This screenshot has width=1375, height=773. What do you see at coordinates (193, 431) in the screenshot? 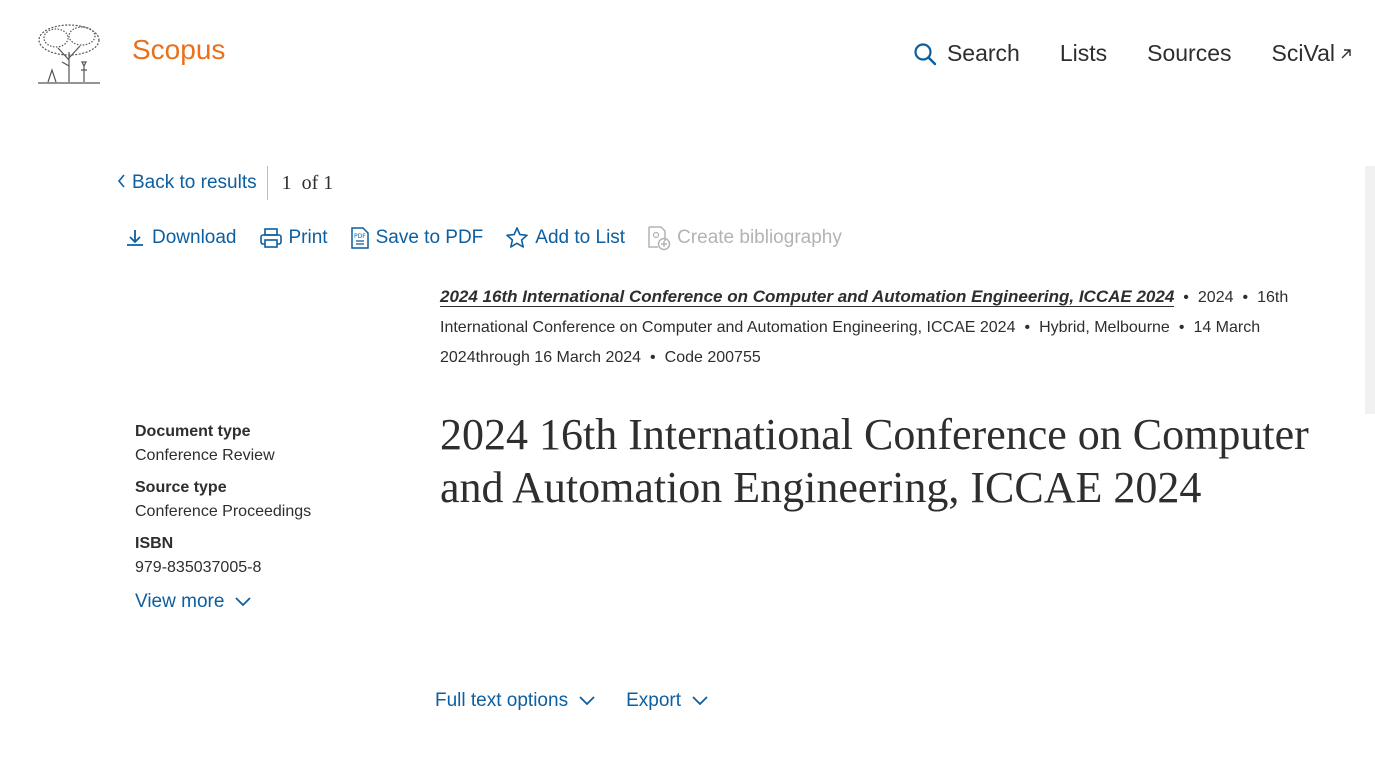
I see `document-type-label: Document type` at bounding box center [193, 431].